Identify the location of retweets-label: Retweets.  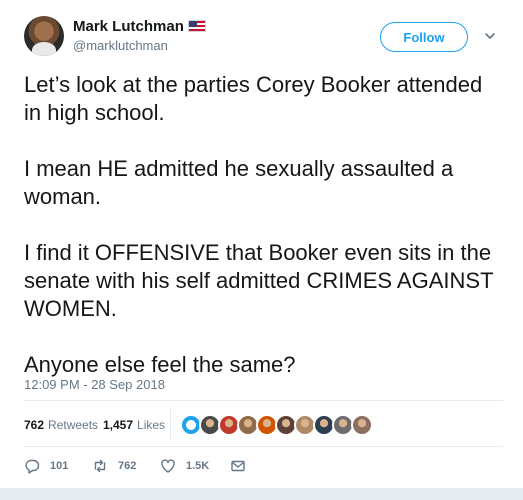
(73, 425).